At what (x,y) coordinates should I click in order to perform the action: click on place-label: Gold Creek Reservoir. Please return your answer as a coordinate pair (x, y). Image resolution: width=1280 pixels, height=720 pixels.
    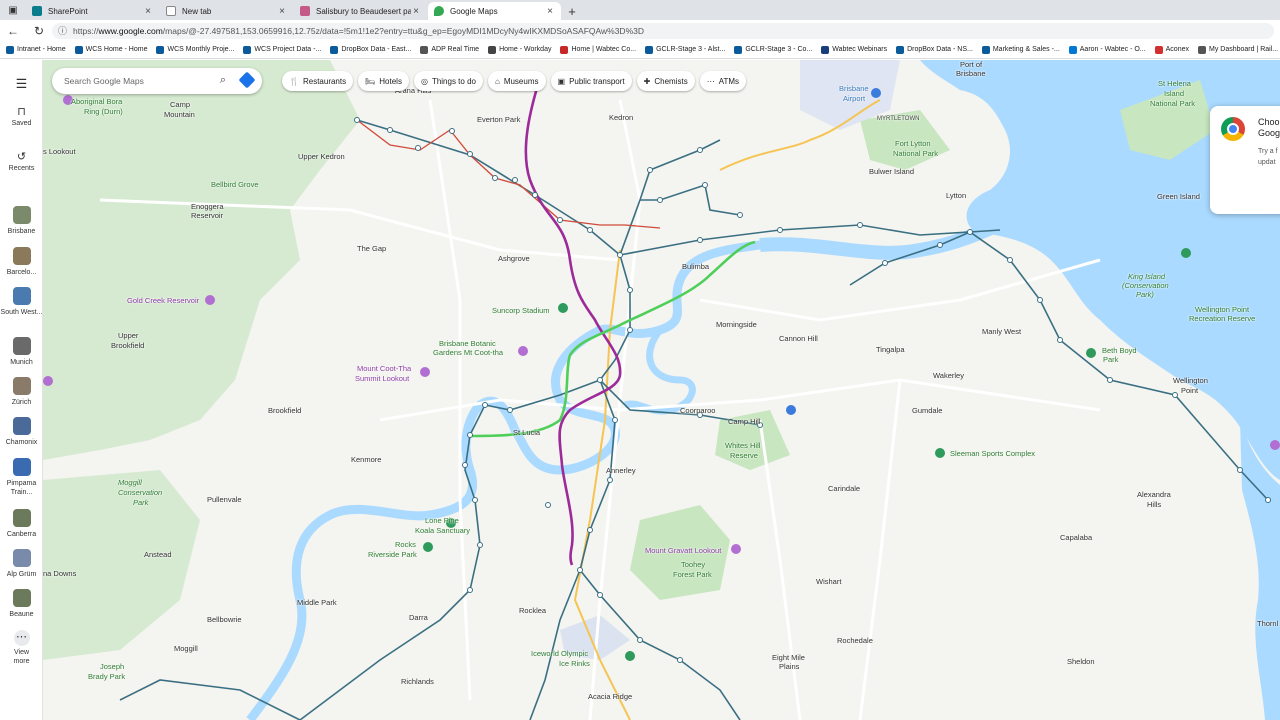
    Looking at the image, I should click on (163, 300).